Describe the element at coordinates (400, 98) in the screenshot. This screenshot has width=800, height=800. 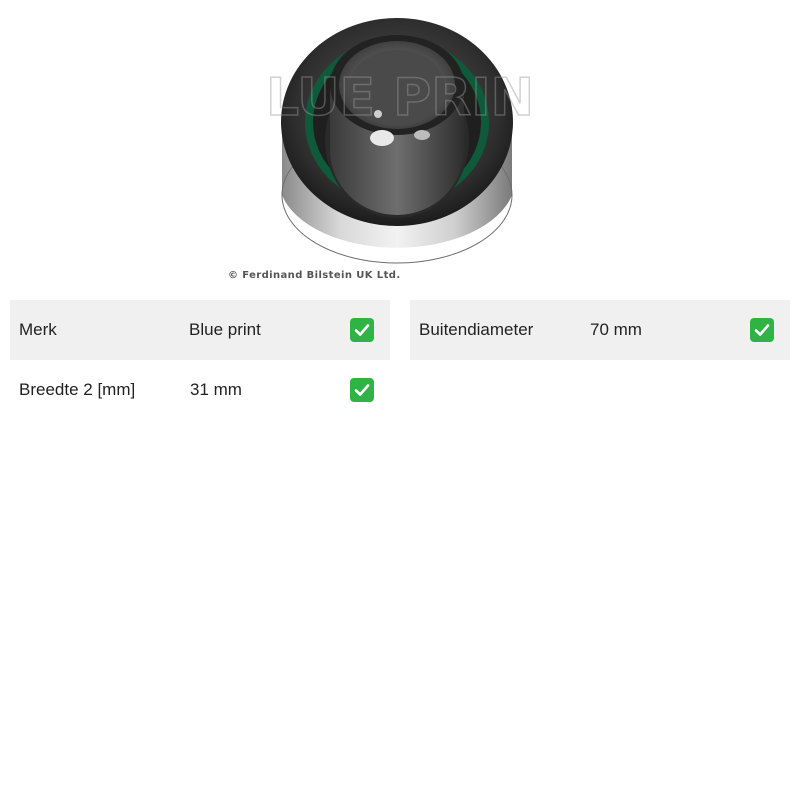
I see `watermark-text: BLUE PRINT` at that location.